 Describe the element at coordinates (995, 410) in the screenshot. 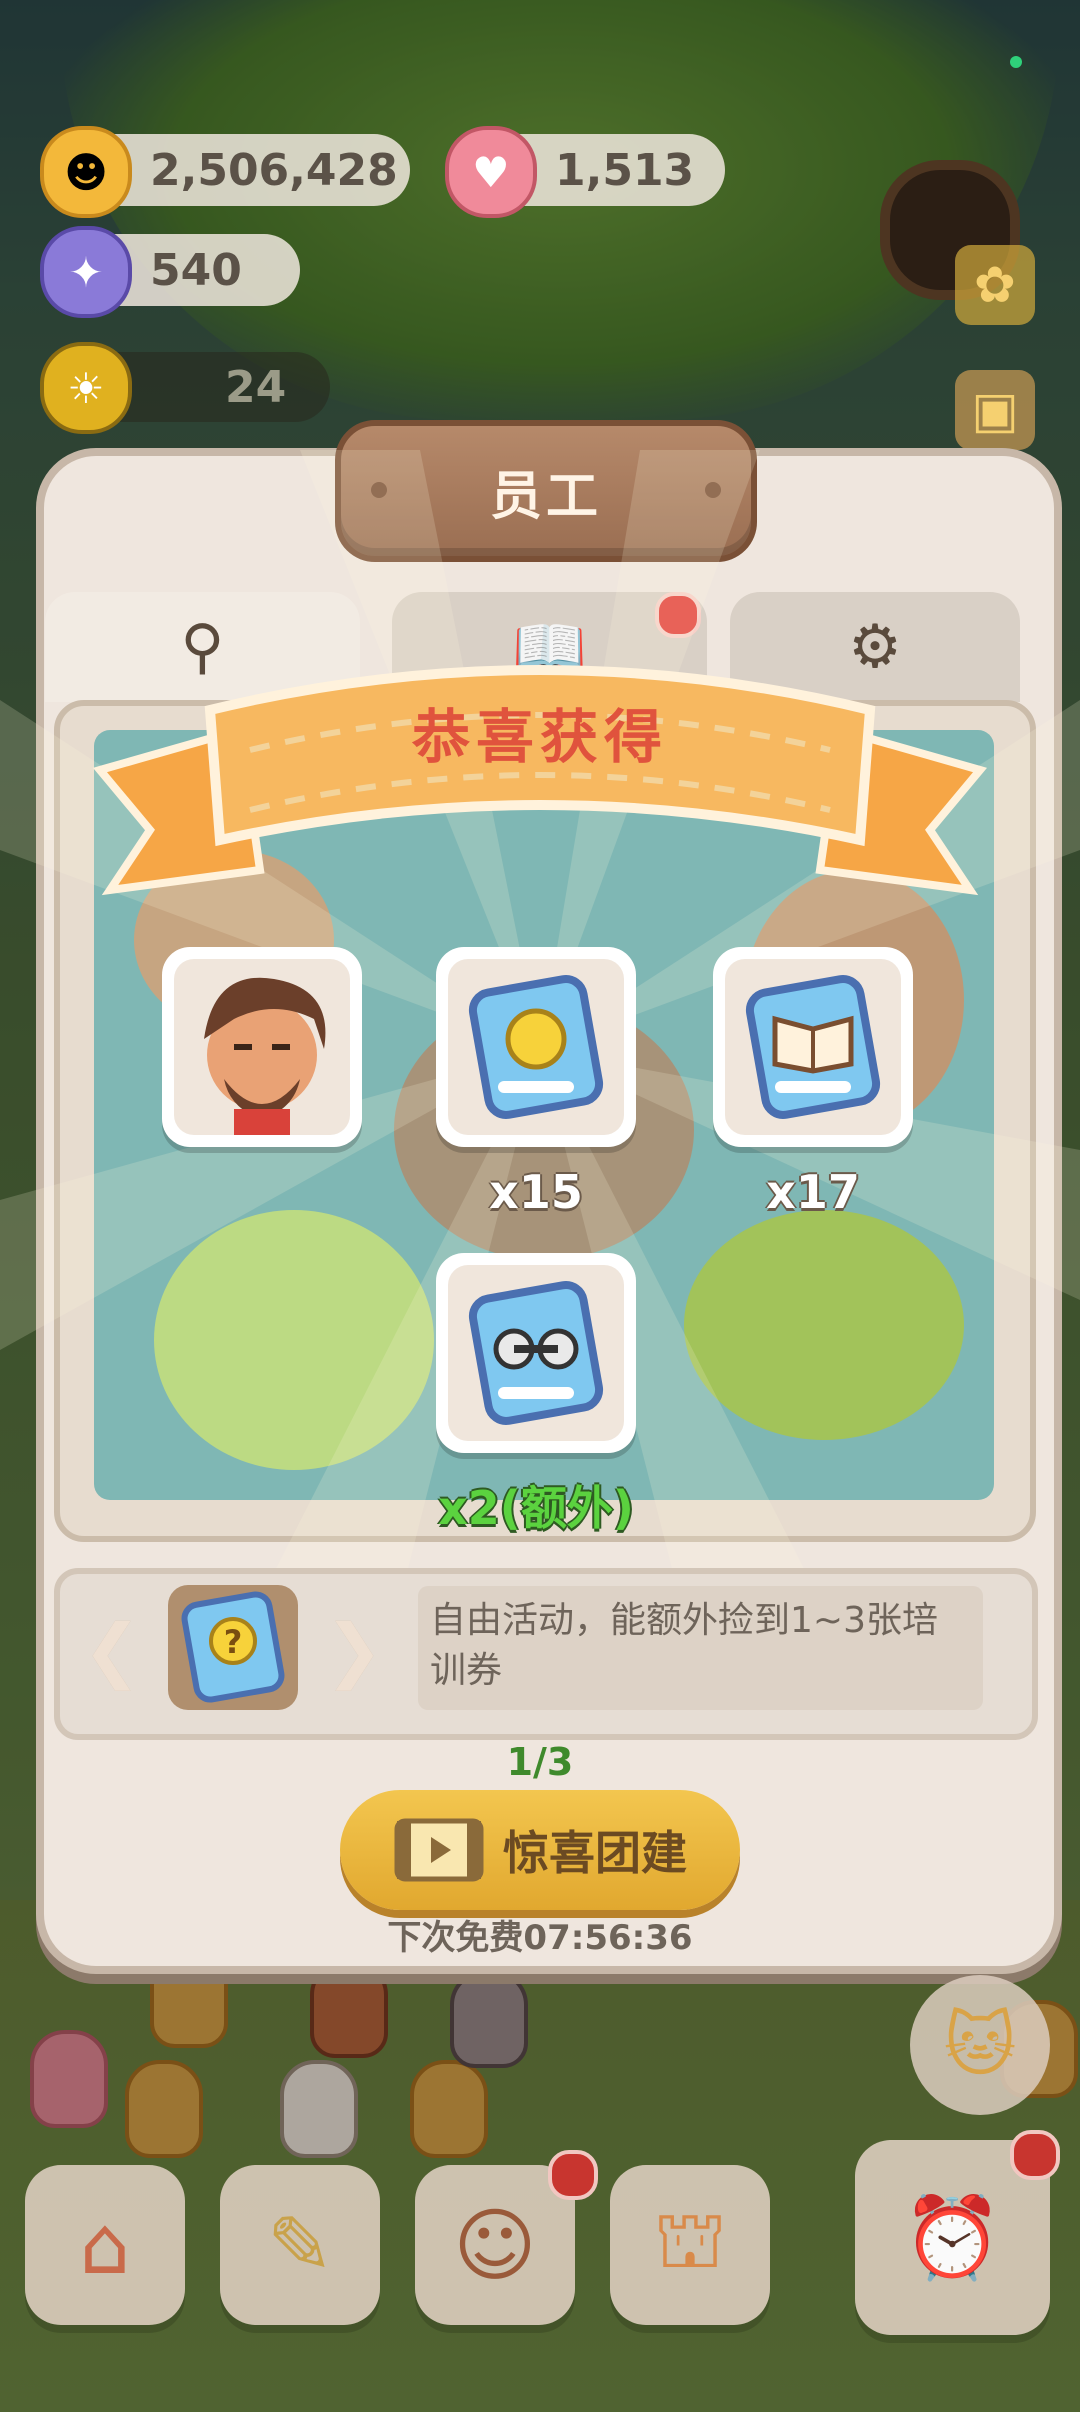

I see `stamp-card-icon: ▣` at that location.